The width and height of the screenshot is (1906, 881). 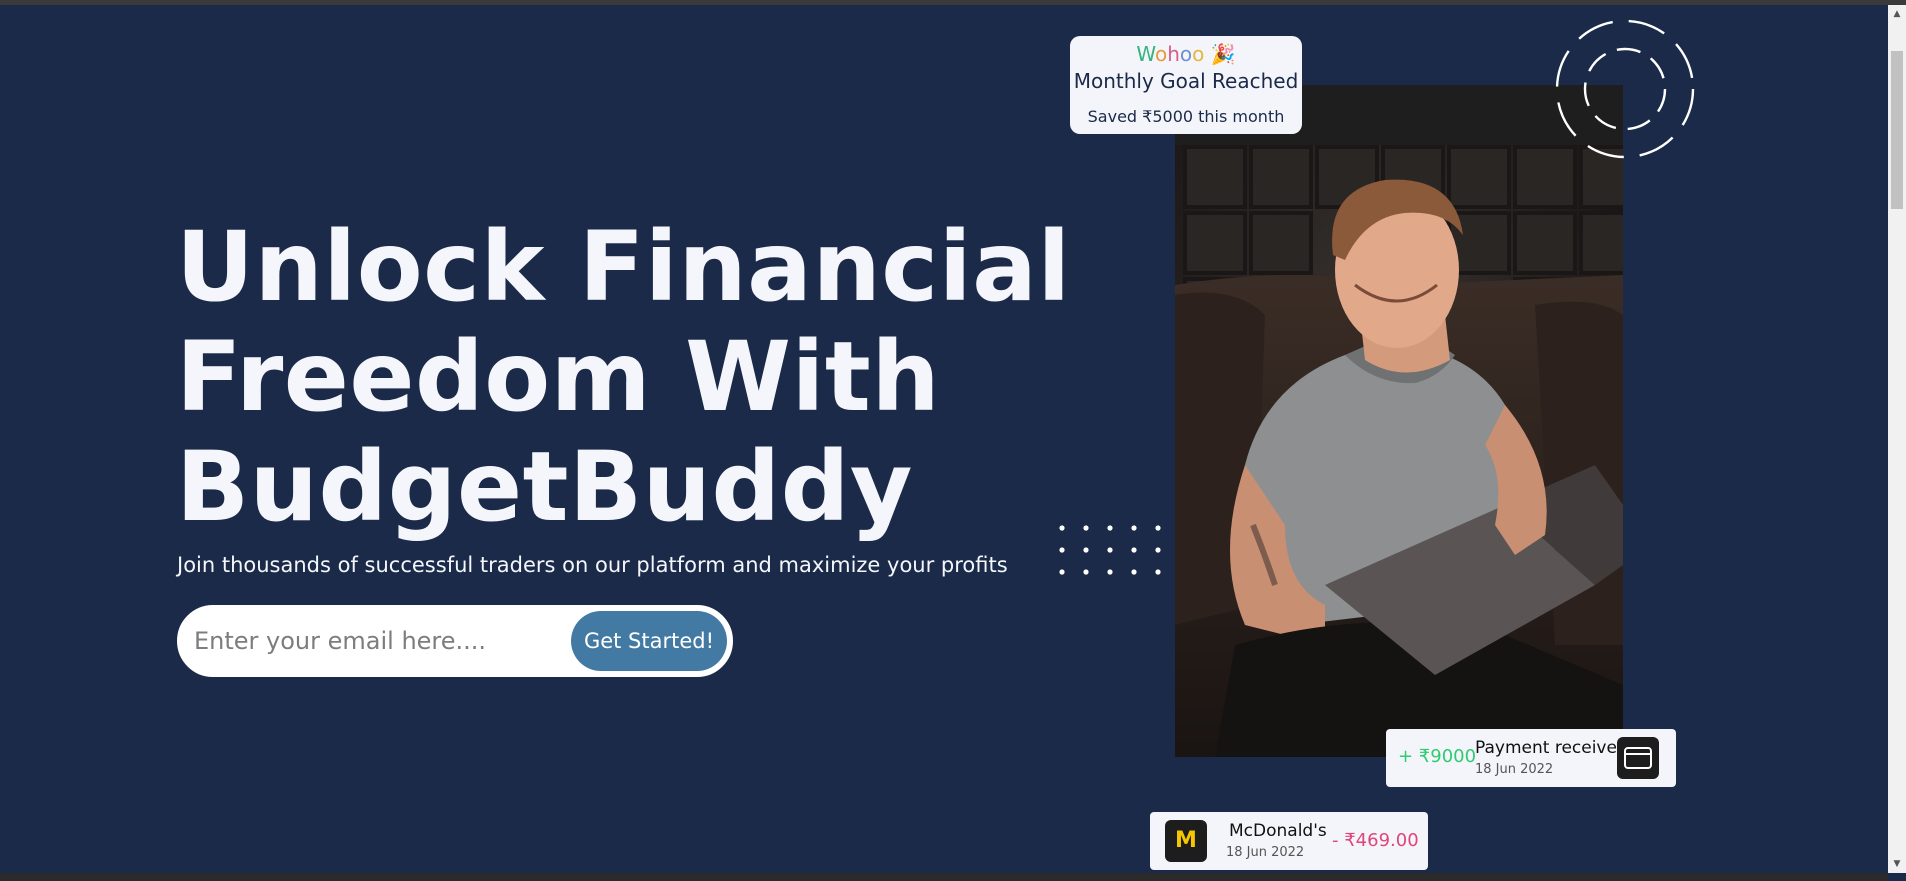 I want to click on window-top-border, so click(x=953, y=2).